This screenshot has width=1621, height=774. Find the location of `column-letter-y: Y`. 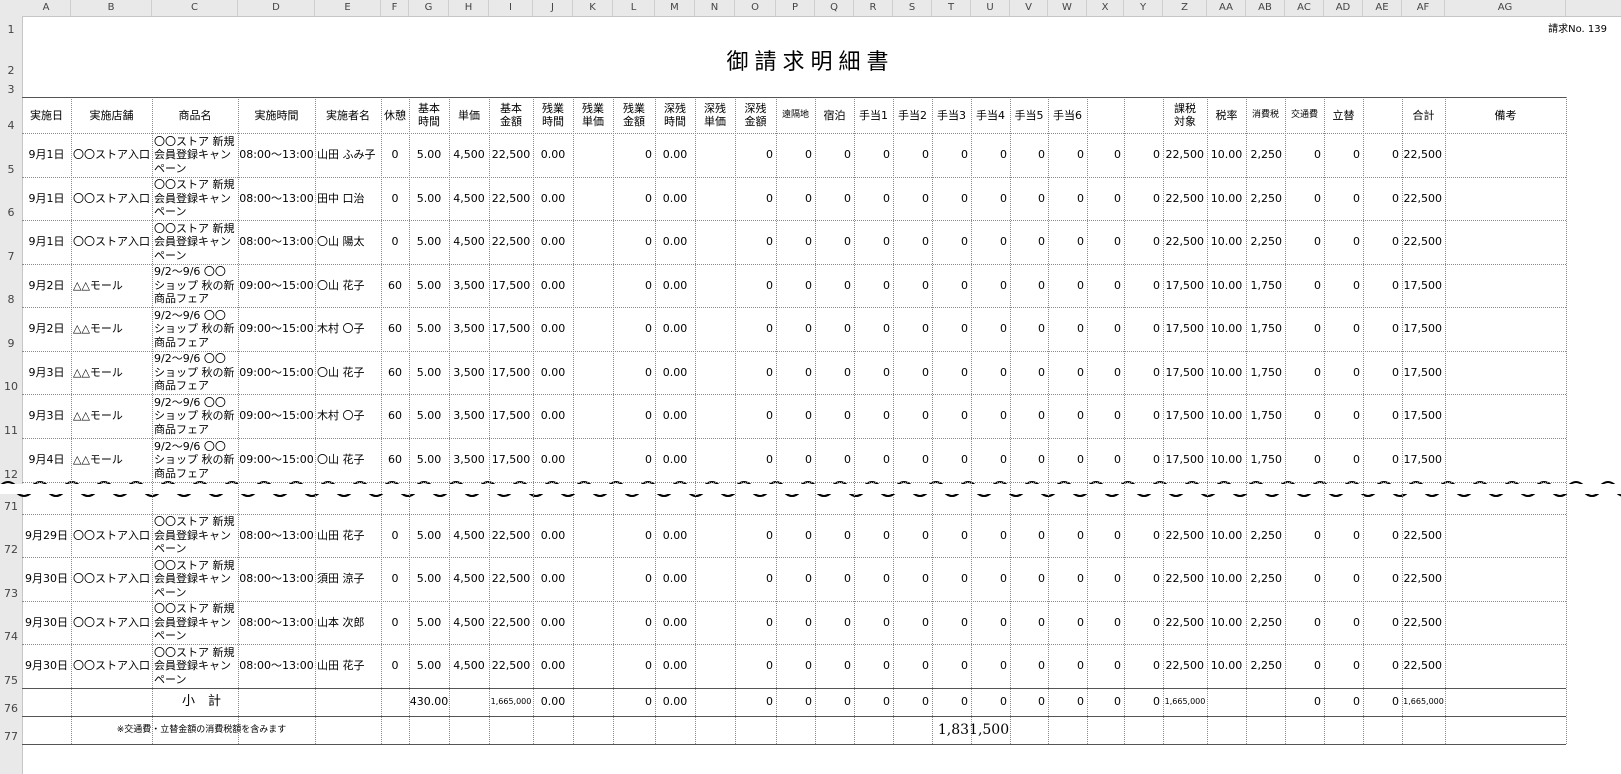

column-letter-y: Y is located at coordinates (1143, 8).